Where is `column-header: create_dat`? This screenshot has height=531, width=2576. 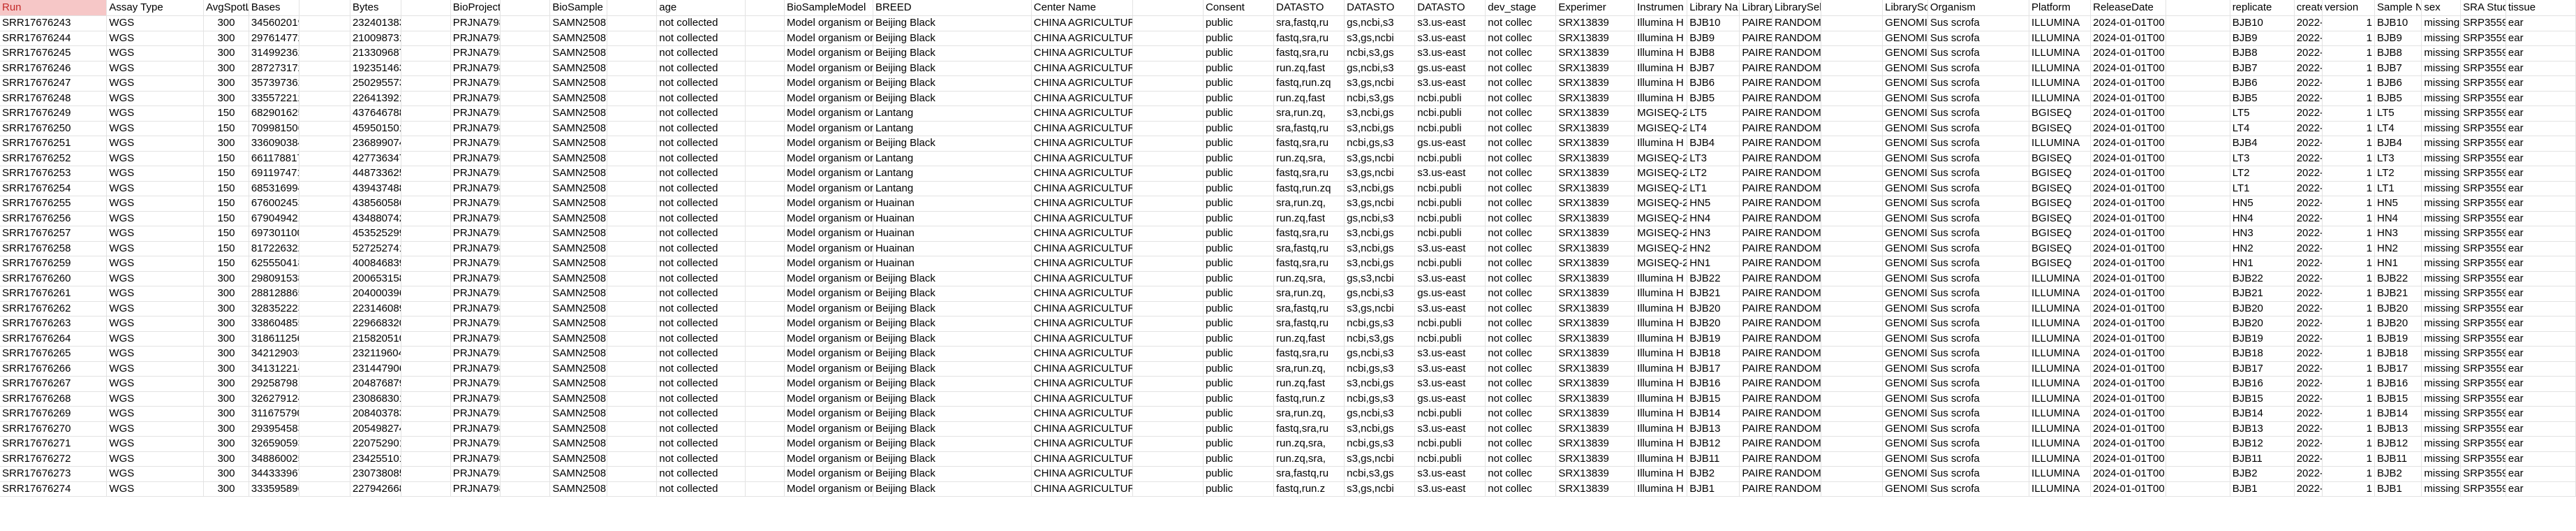 column-header: create_dat is located at coordinates (2308, 8).